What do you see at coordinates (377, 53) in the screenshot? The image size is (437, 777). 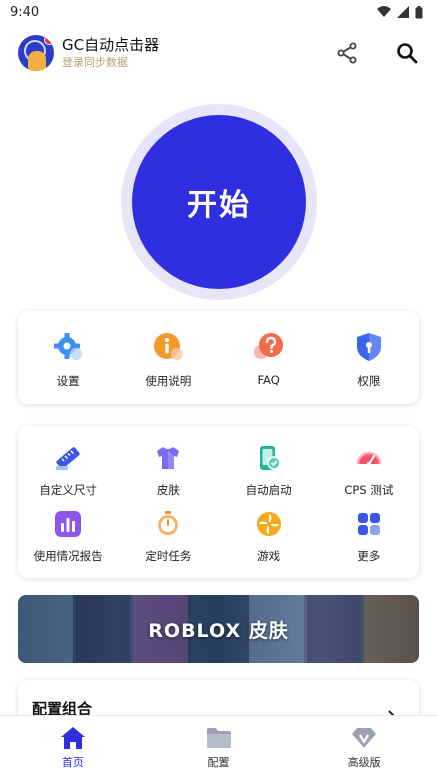 I see `header-actions` at bounding box center [377, 53].